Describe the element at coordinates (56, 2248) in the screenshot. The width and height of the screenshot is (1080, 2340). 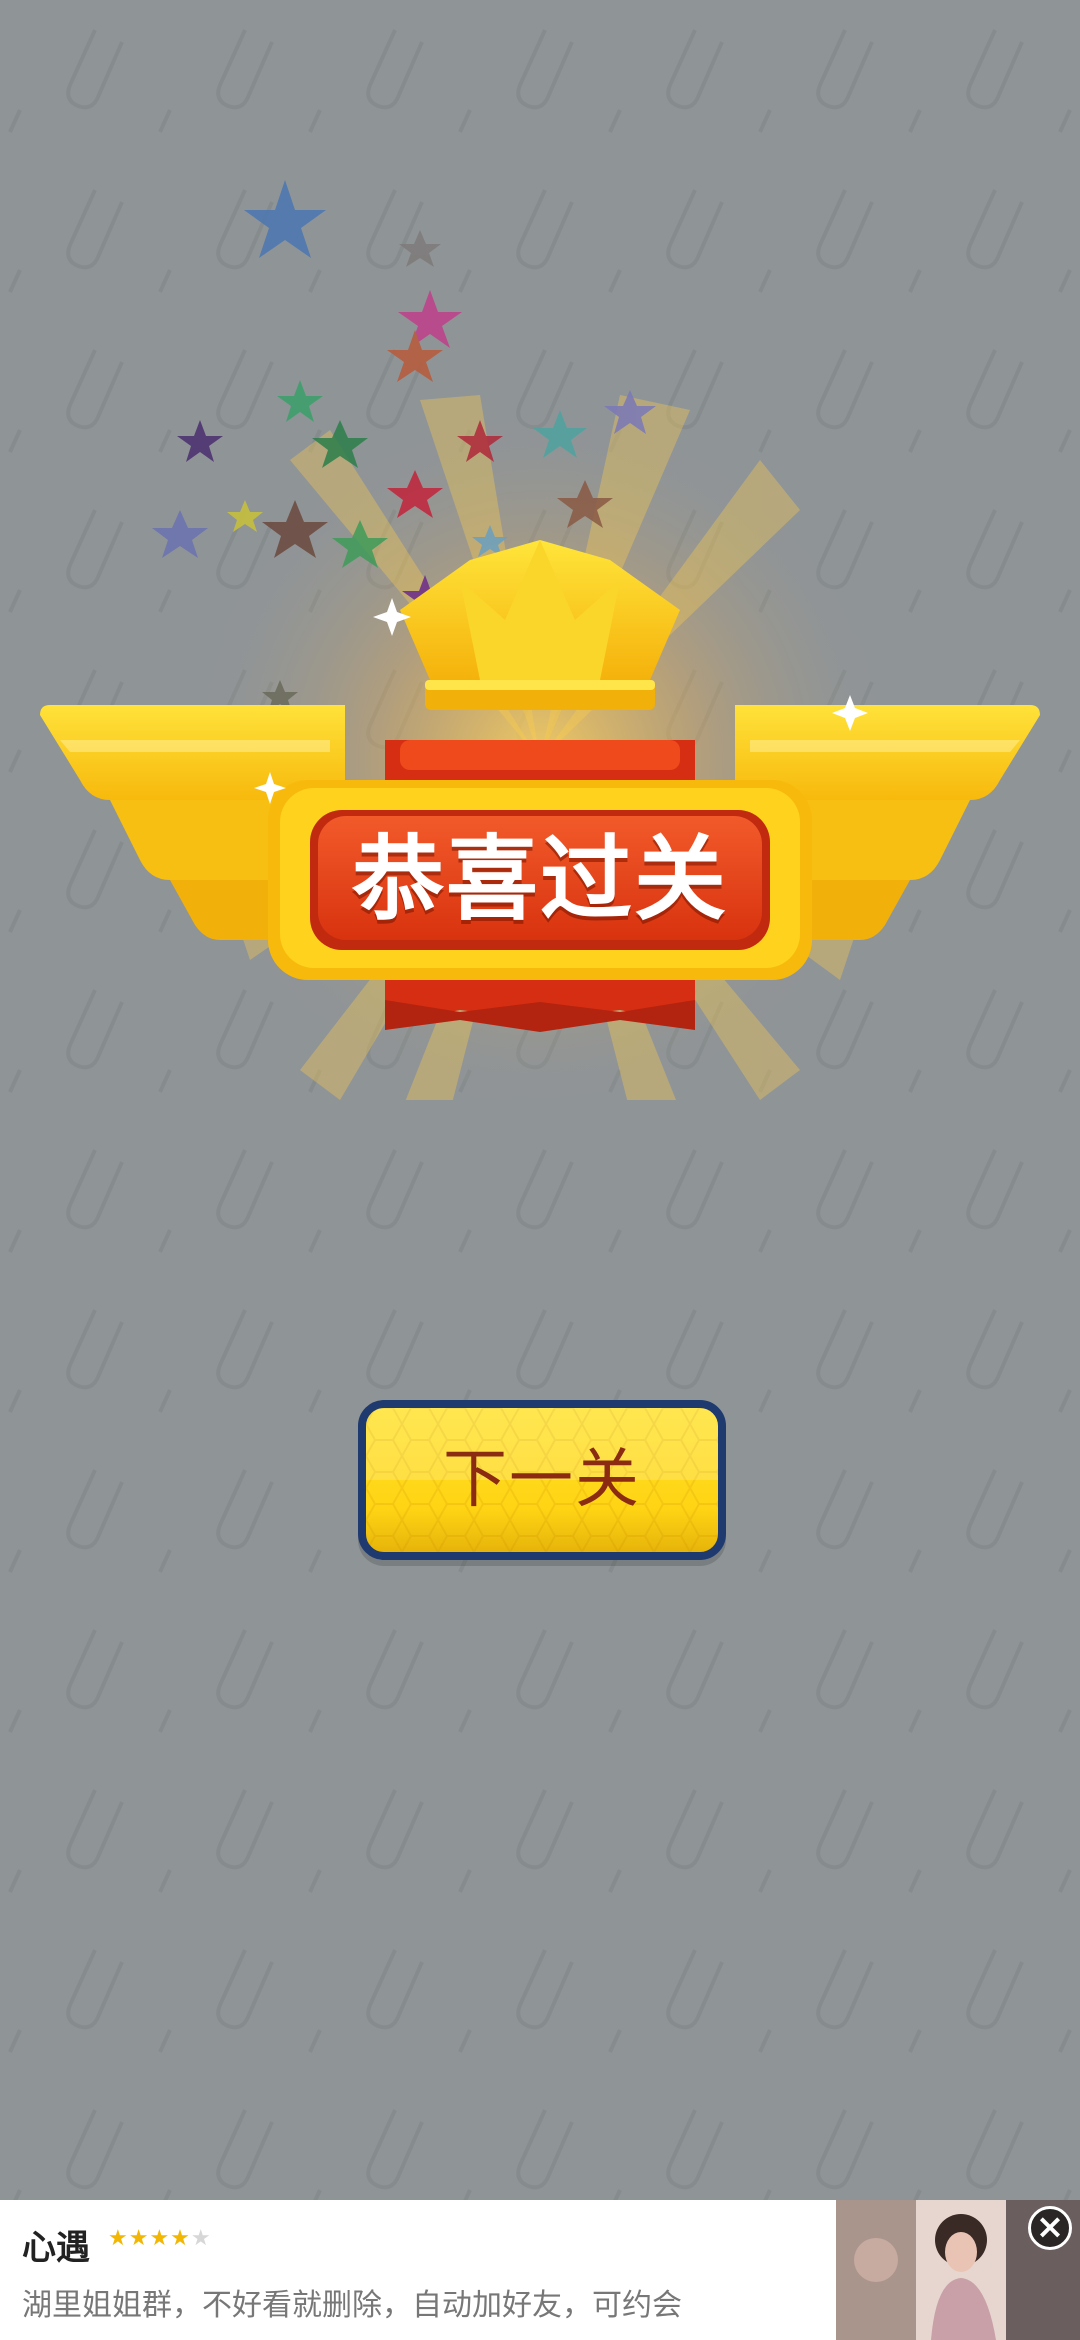
I see `ad-title: 心遇` at that location.